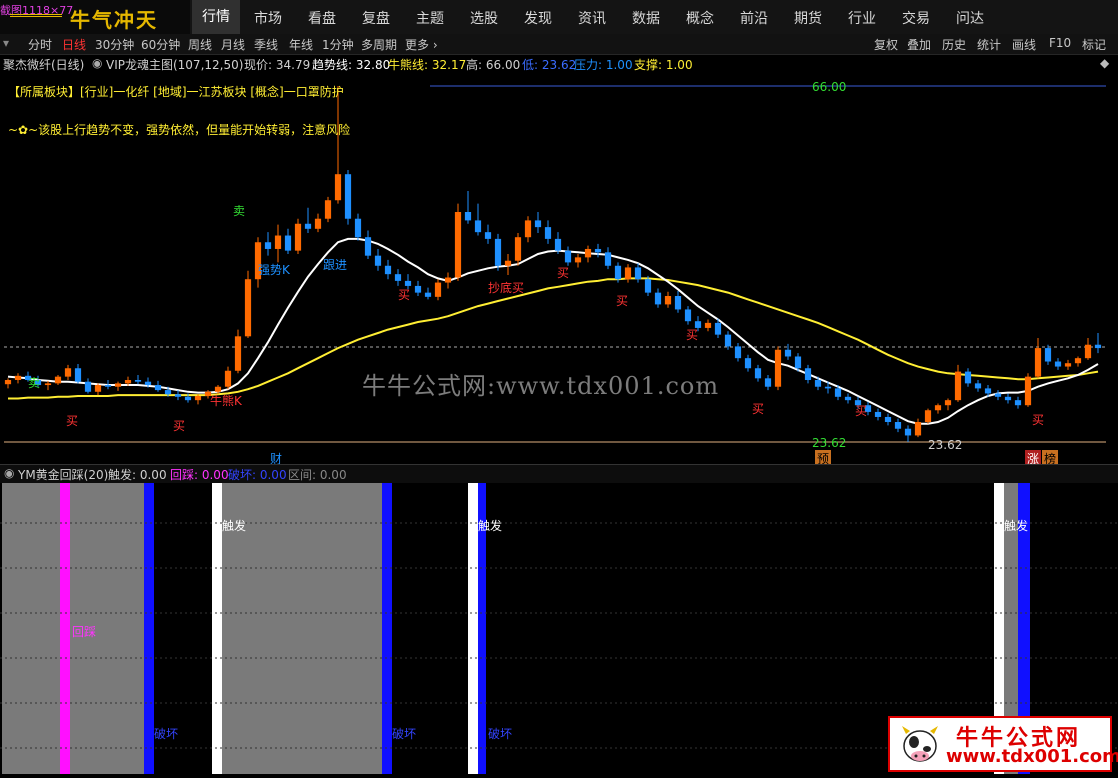  Describe the element at coordinates (1060, 43) in the screenshot. I see `toolbar-button: F10` at that location.